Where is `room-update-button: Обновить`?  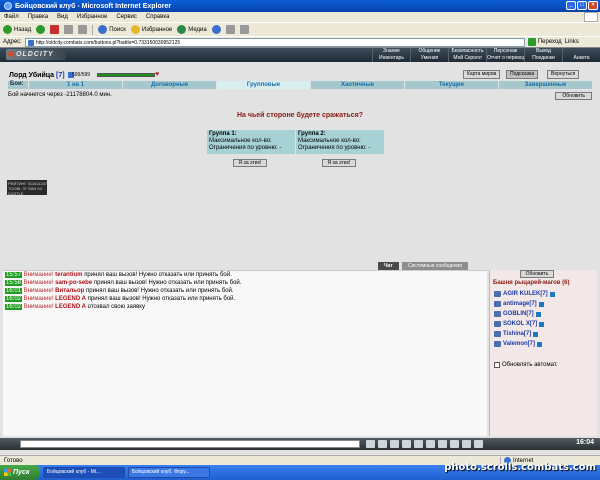 room-update-button: Обновить is located at coordinates (537, 274).